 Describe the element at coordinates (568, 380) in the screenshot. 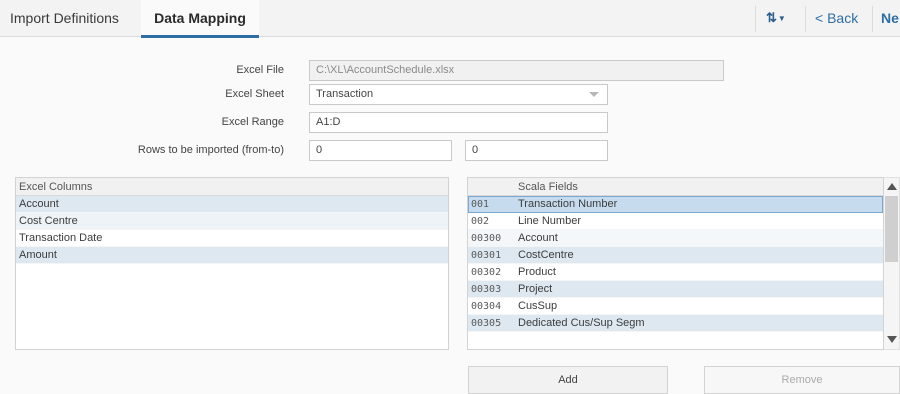

I see `add-button: Add` at that location.